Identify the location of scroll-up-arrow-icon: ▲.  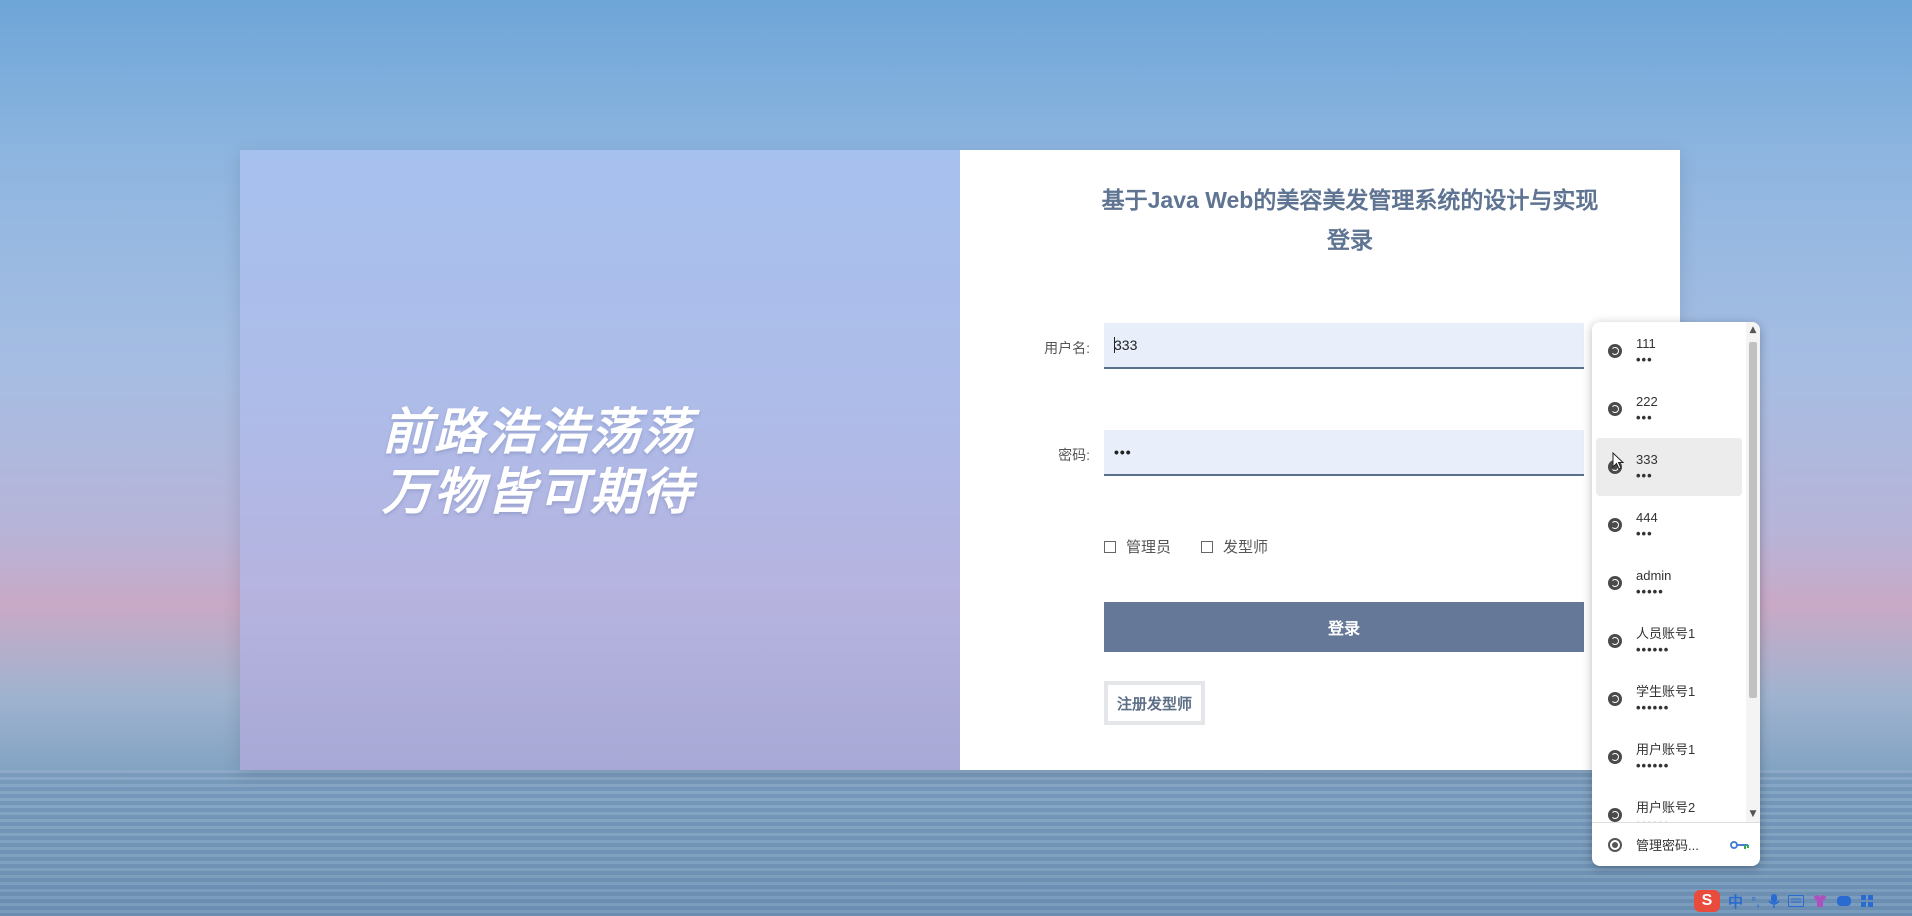
(1753, 330).